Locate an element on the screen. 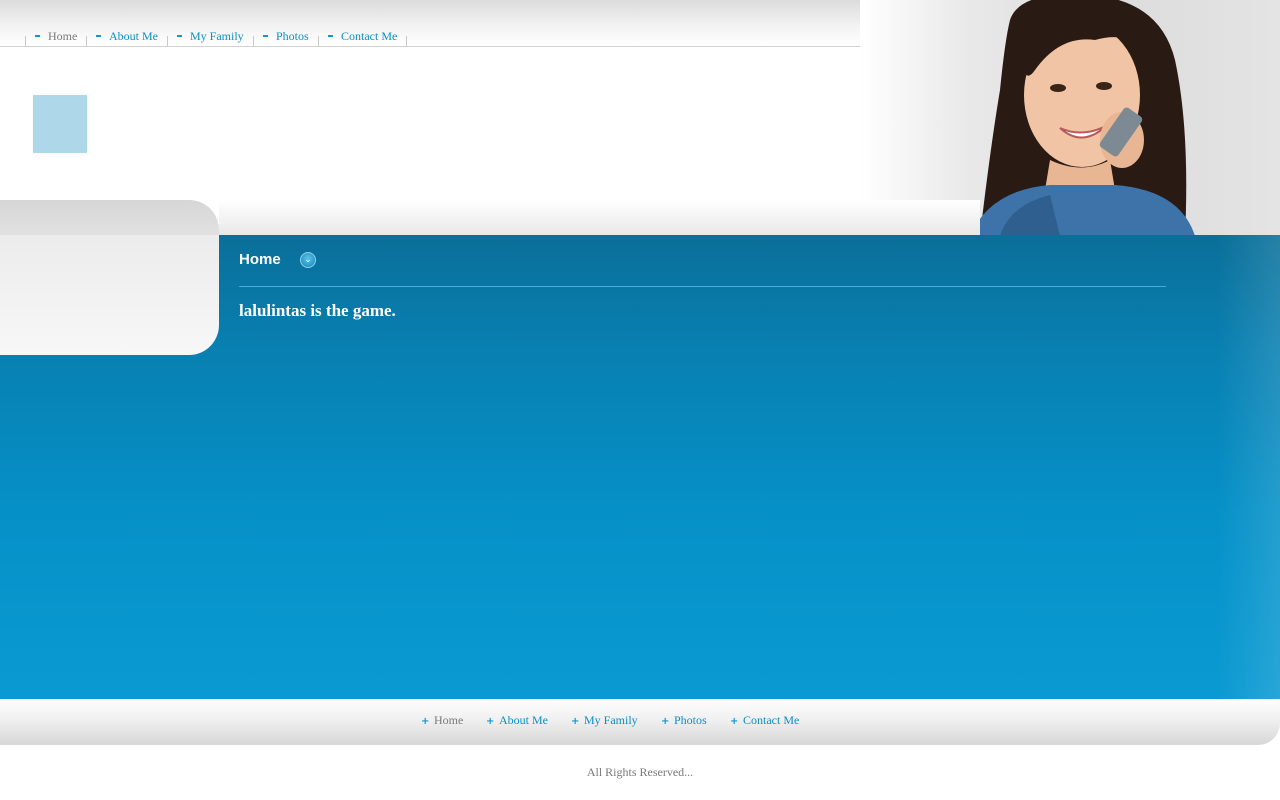 This screenshot has width=1280, height=800. footer-bar is located at coordinates (640, 722).